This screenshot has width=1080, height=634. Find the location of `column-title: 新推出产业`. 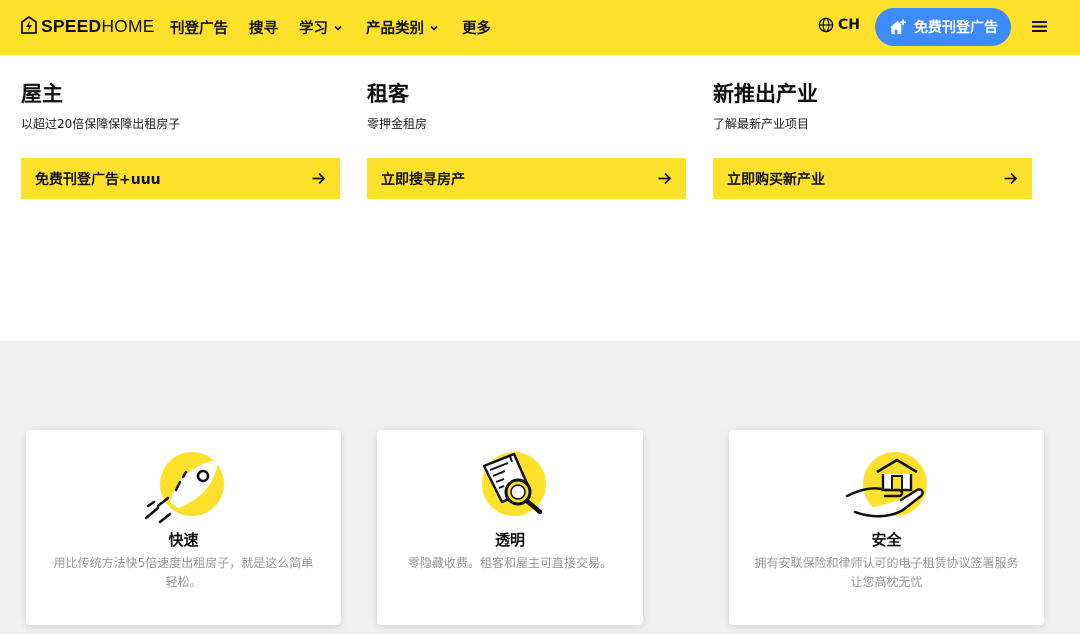

column-title: 新推出产业 is located at coordinates (765, 94).